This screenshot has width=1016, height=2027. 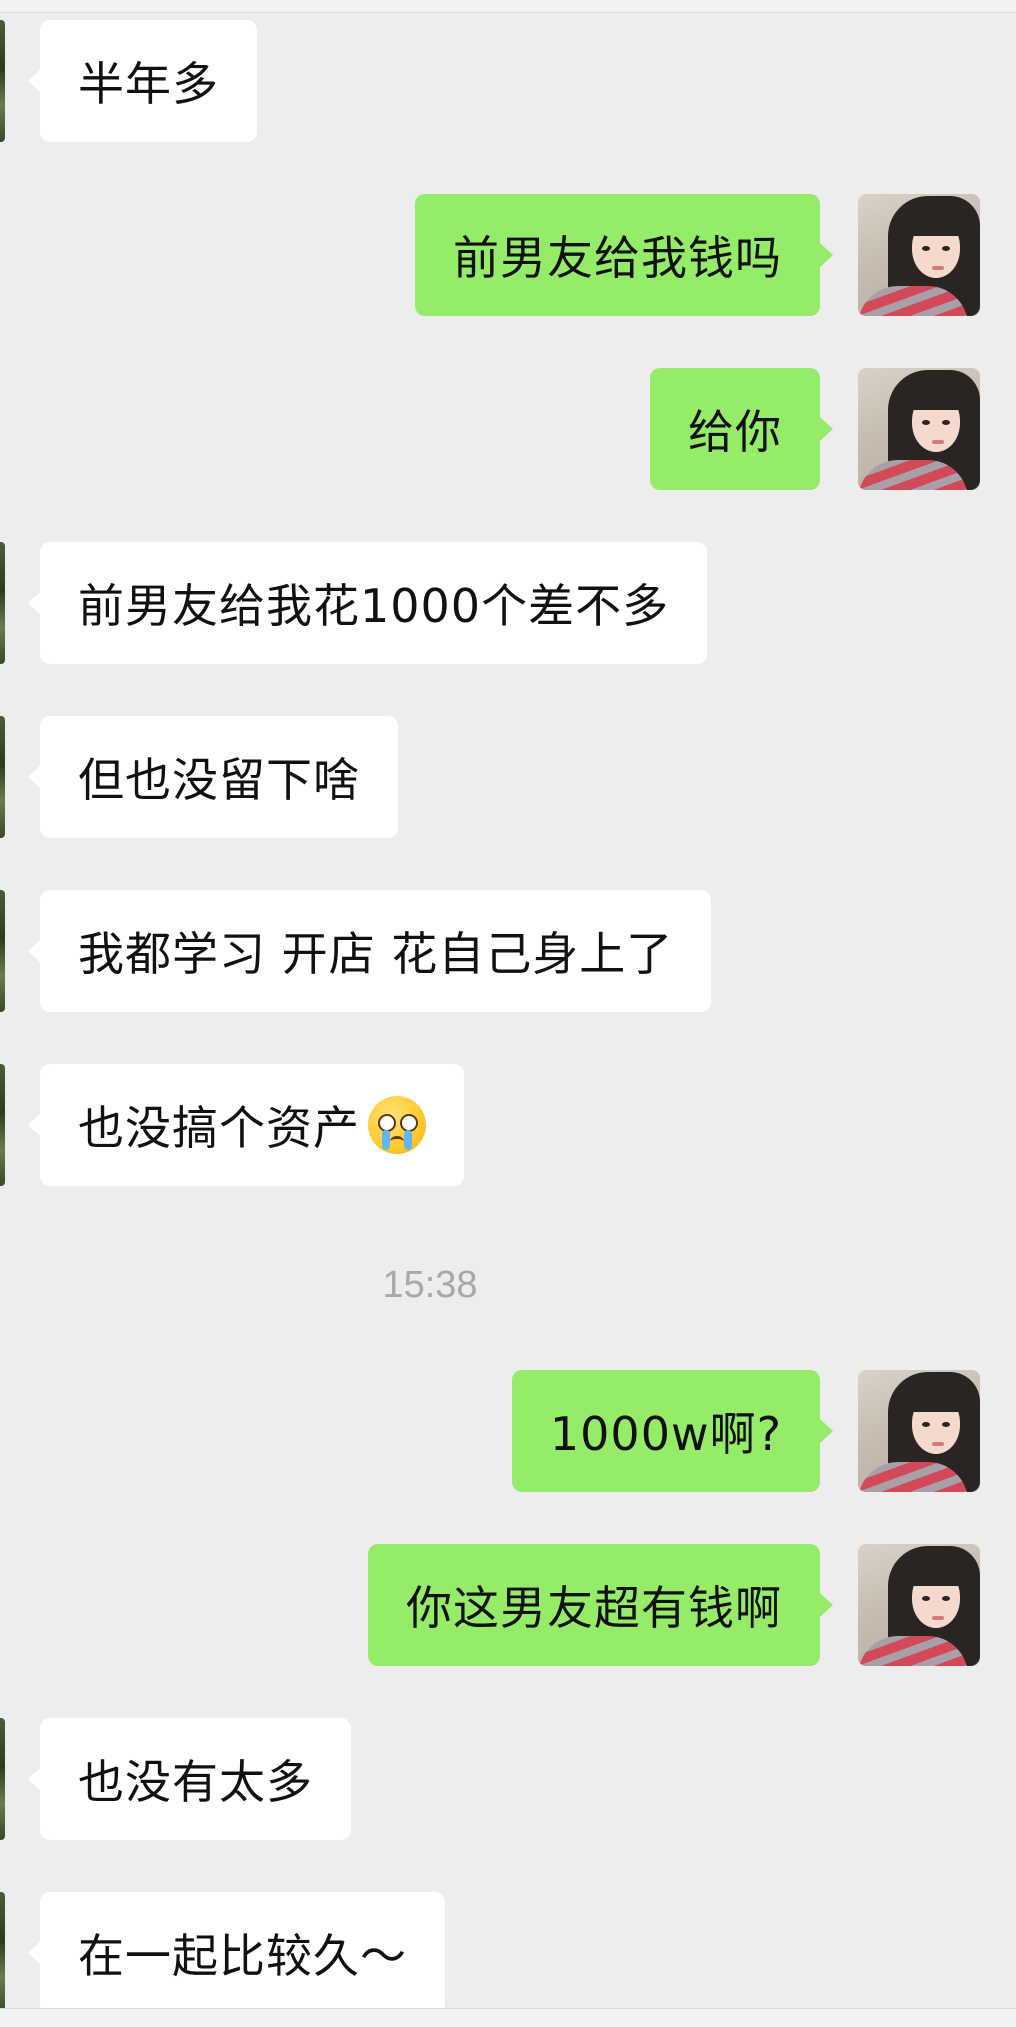 I want to click on incoming-message-bubble: 我都学习 开店 花自己身上了, so click(x=369, y=951).